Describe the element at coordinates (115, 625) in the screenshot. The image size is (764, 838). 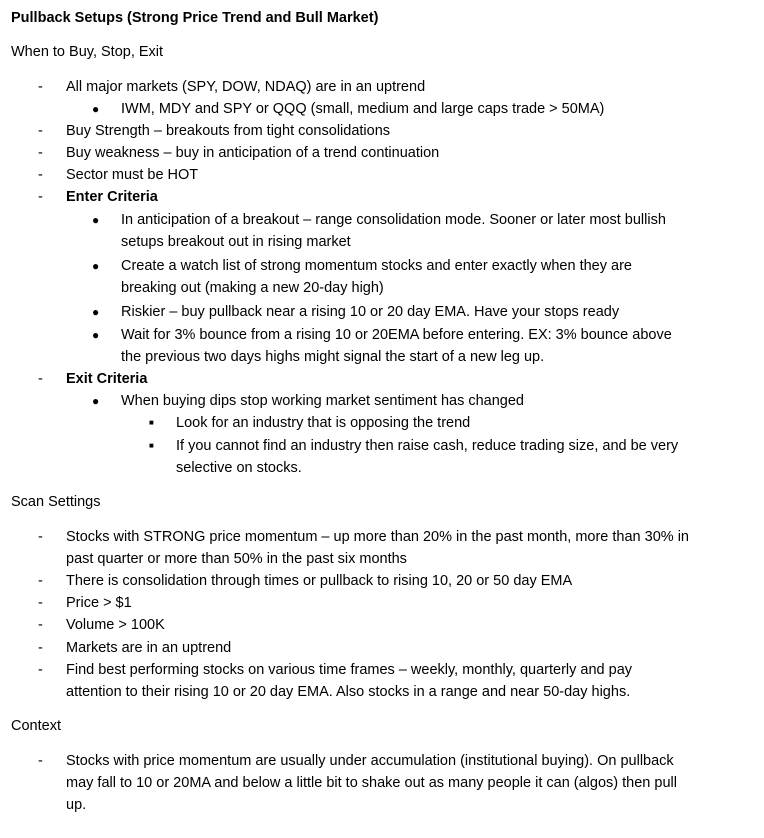
I see `list-item-text: Volume > 100K` at that location.